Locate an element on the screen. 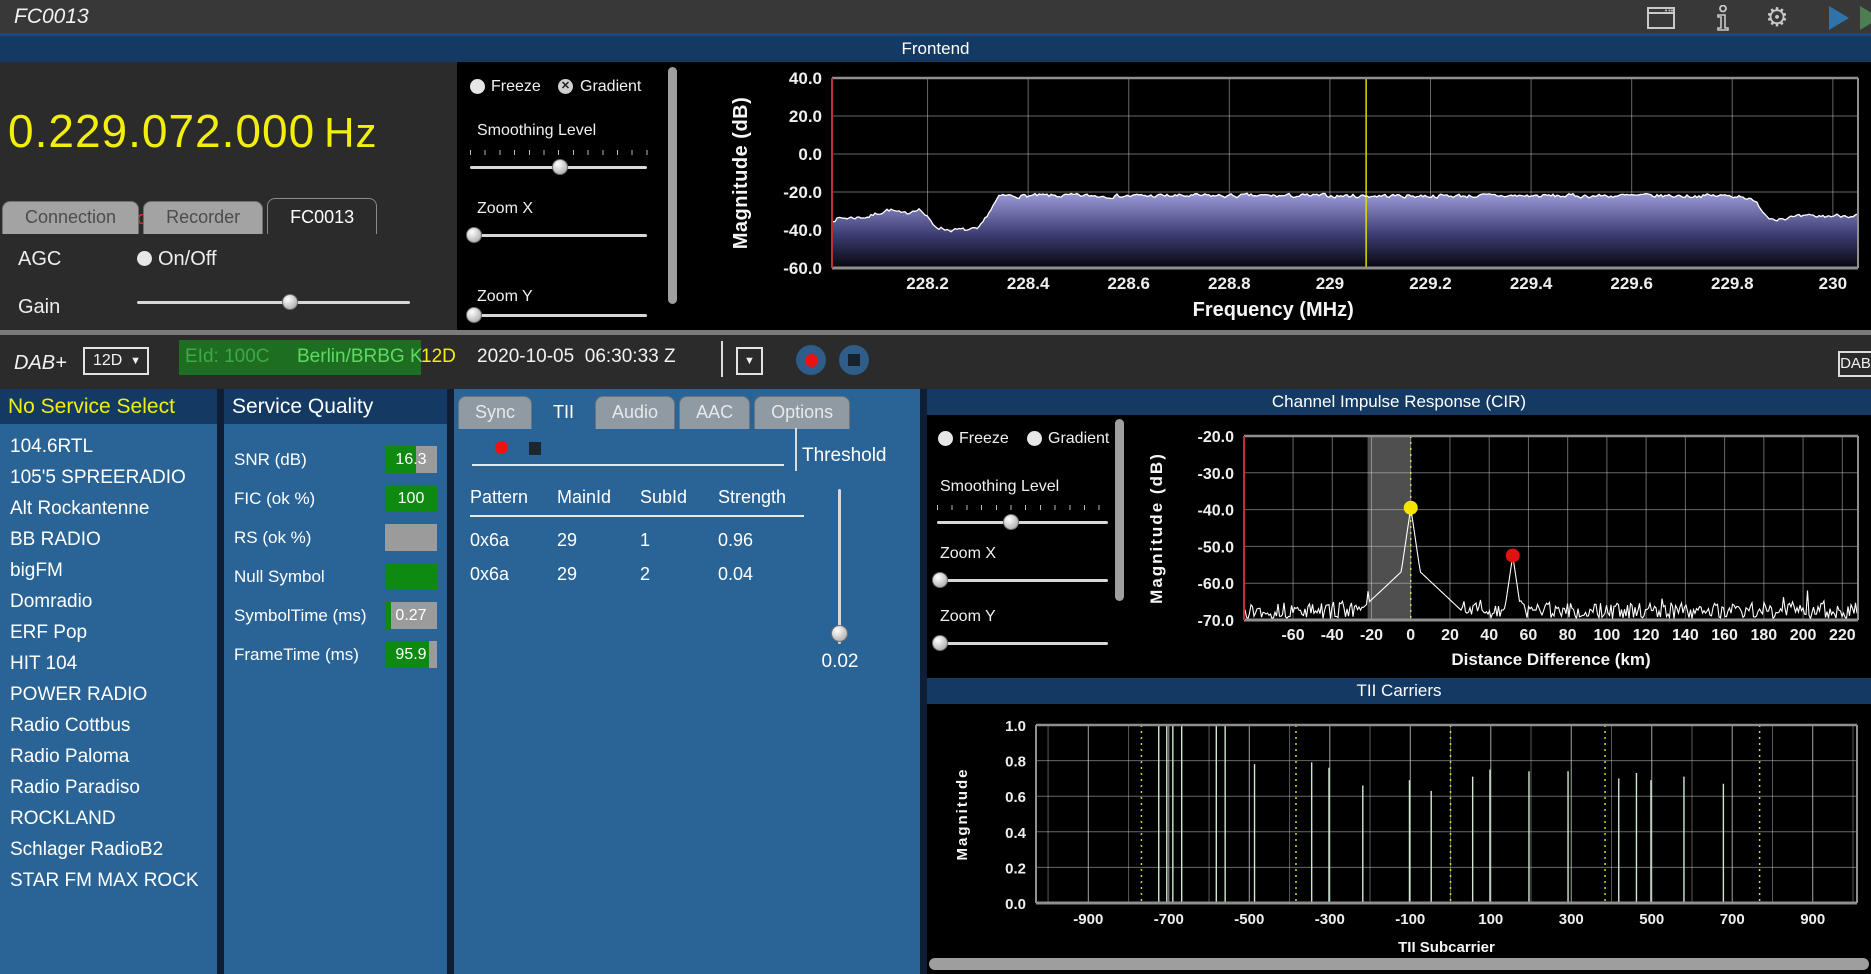  window-icon-svg is located at coordinates (1661, 18).